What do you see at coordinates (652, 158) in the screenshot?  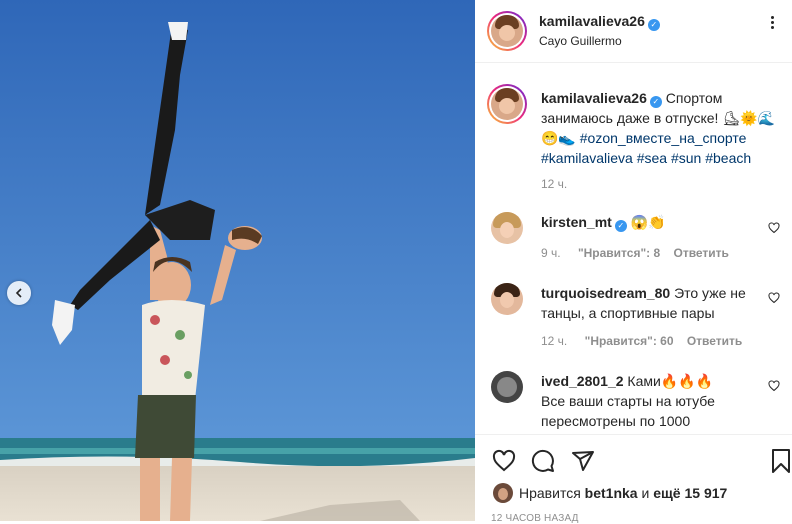 I see `hashtag: #sea` at bounding box center [652, 158].